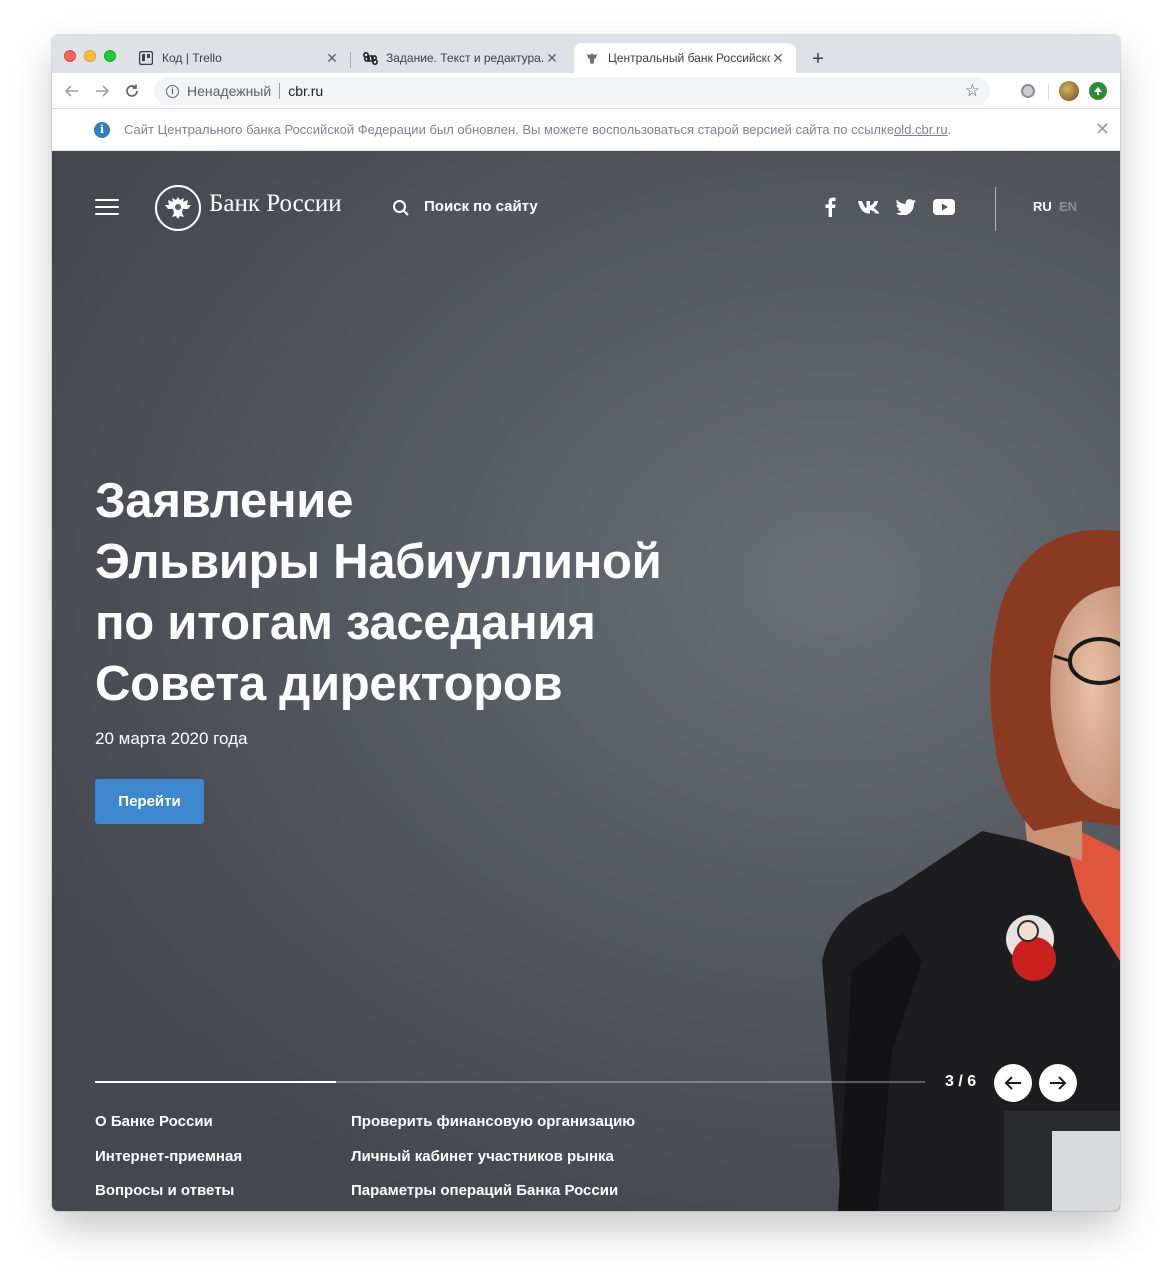  Describe the element at coordinates (1028, 91) in the screenshot. I see `extension-stack-icon` at that location.